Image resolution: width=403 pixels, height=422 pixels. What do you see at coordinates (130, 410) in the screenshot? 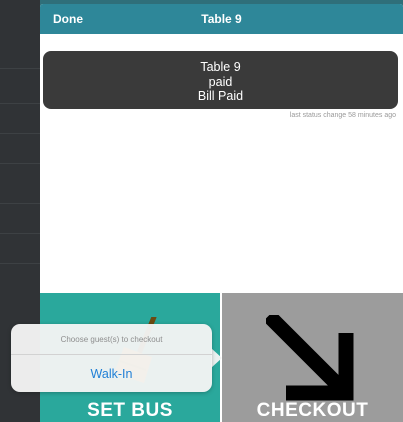
I see `set-bus-label: SET BUS` at bounding box center [130, 410].